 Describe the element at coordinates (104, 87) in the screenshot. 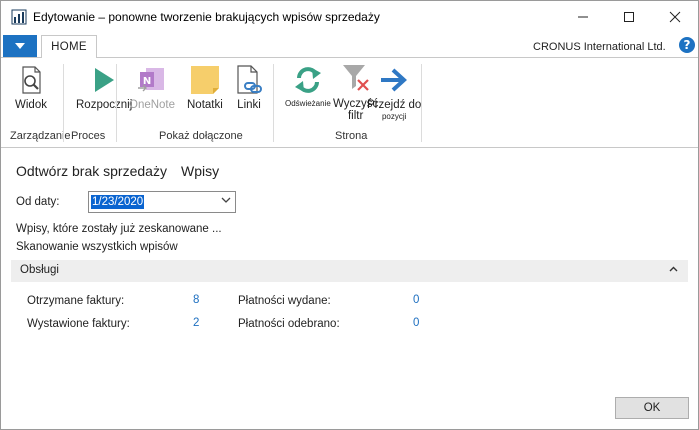

I see `start-button: Rozpocznij` at that location.